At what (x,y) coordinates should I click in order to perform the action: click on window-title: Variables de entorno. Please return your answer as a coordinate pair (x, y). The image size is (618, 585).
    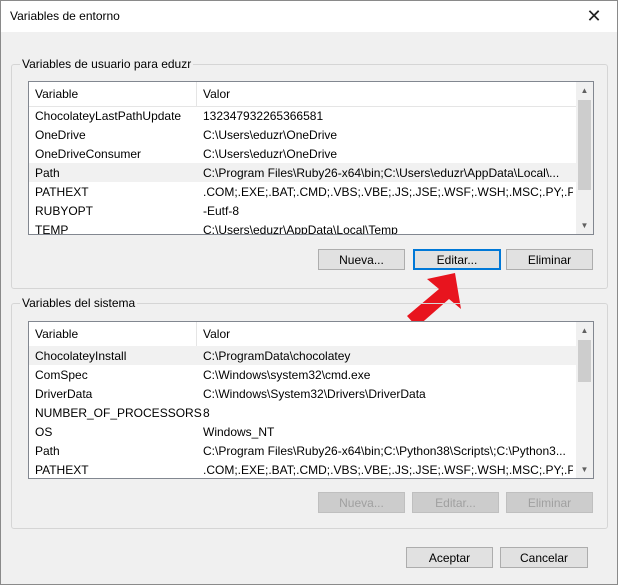
    Looking at the image, I should click on (65, 16).